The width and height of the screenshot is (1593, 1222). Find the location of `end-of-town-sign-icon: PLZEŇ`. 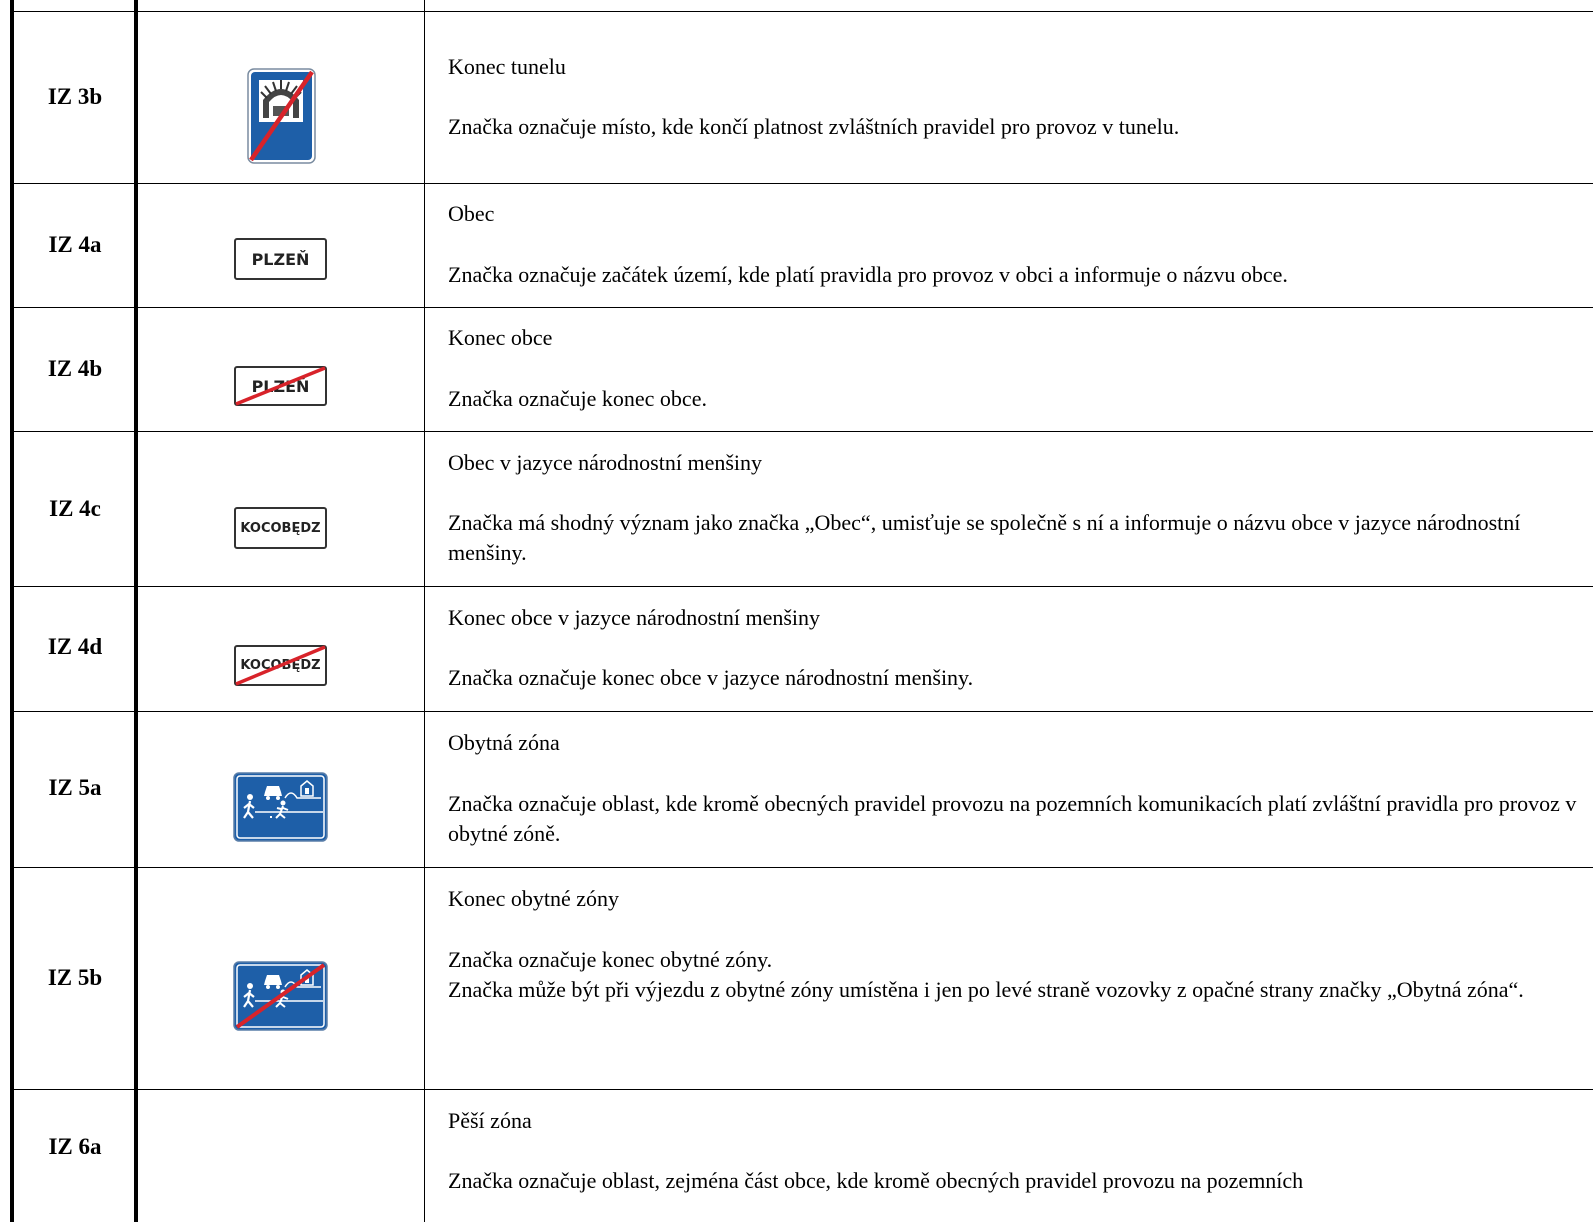

end-of-town-sign-icon: PLZEŇ is located at coordinates (280, 386).